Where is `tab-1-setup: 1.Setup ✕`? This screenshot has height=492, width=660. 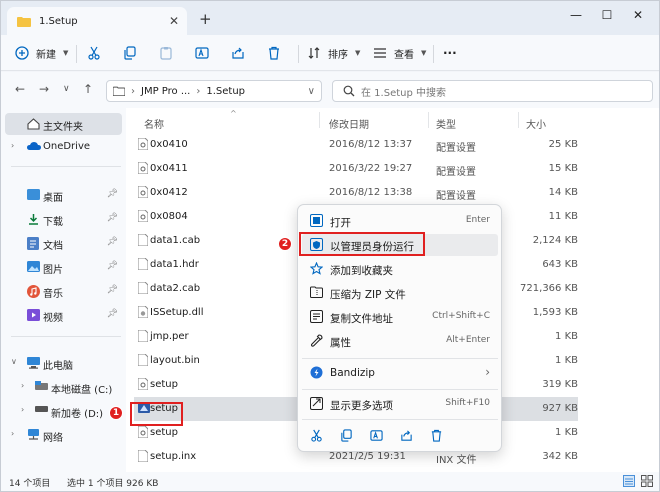
tab-1-setup: 1.Setup ✕ is located at coordinates (97, 21).